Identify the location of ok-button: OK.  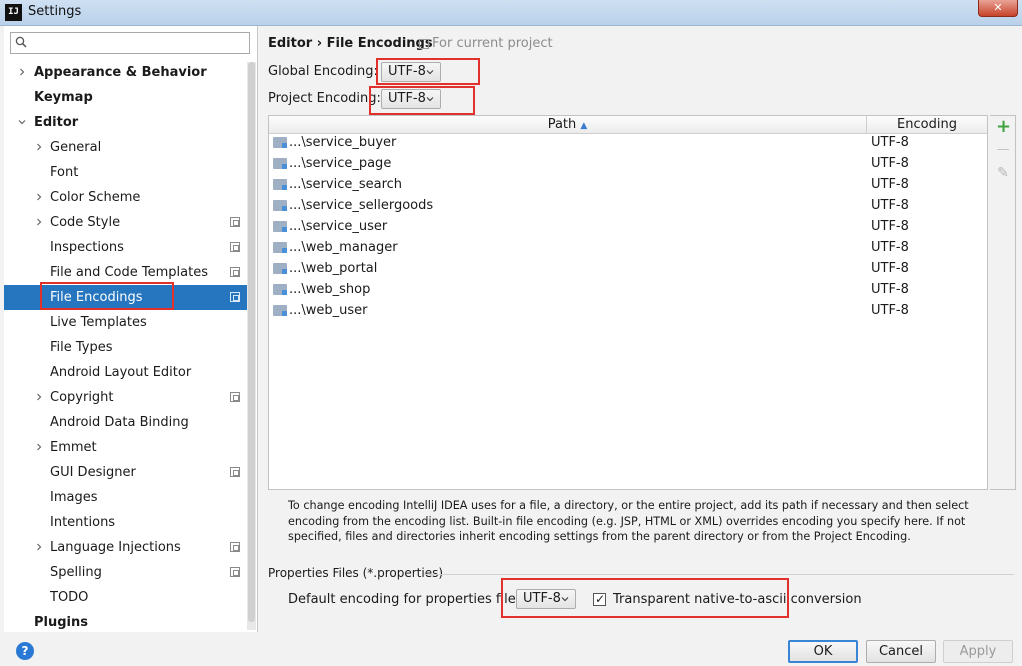
(823, 651).